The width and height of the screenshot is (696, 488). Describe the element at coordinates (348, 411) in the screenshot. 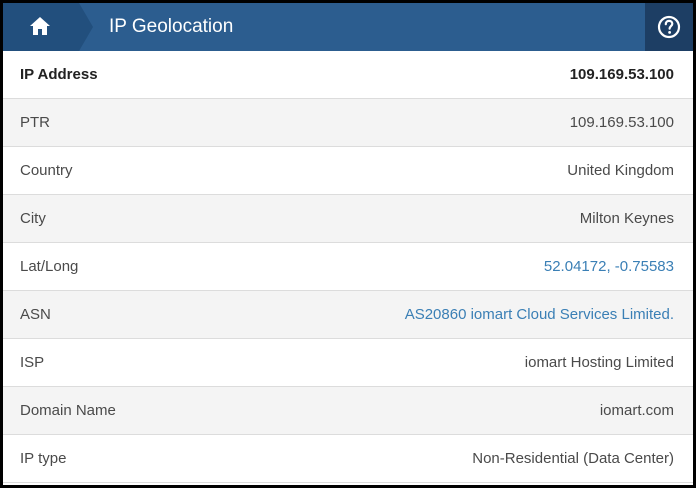

I see `table-row-domain-name: Domain Name iomart.com` at that location.